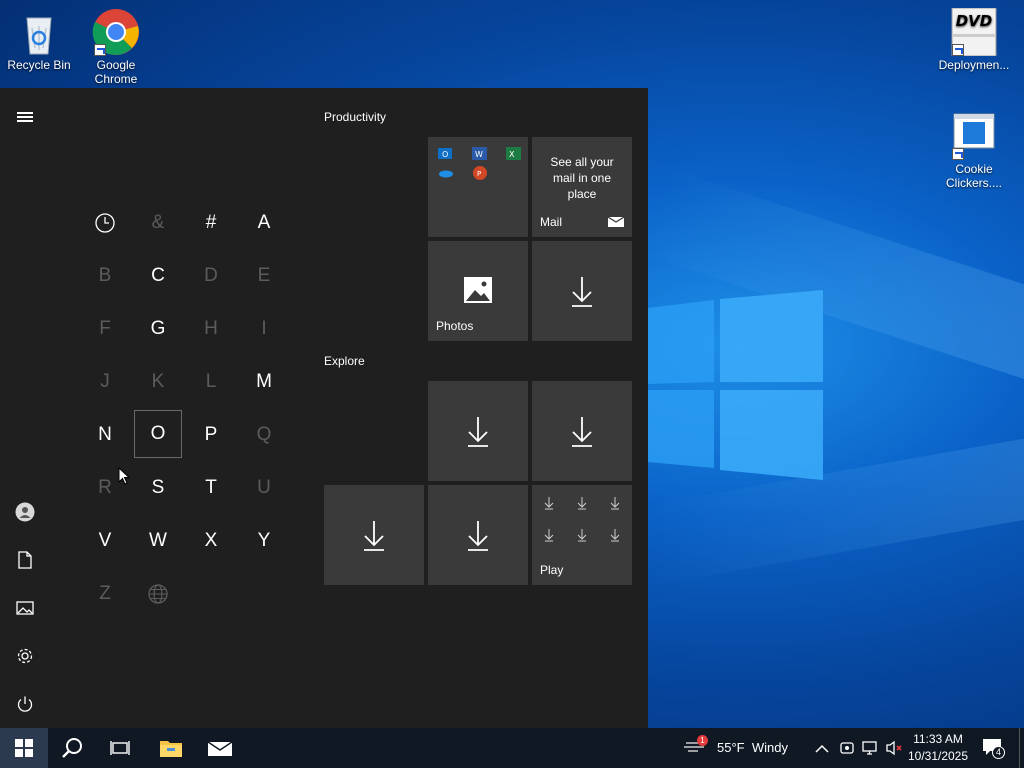  What do you see at coordinates (938, 739) in the screenshot?
I see `clock-time: 11:33 AM` at bounding box center [938, 739].